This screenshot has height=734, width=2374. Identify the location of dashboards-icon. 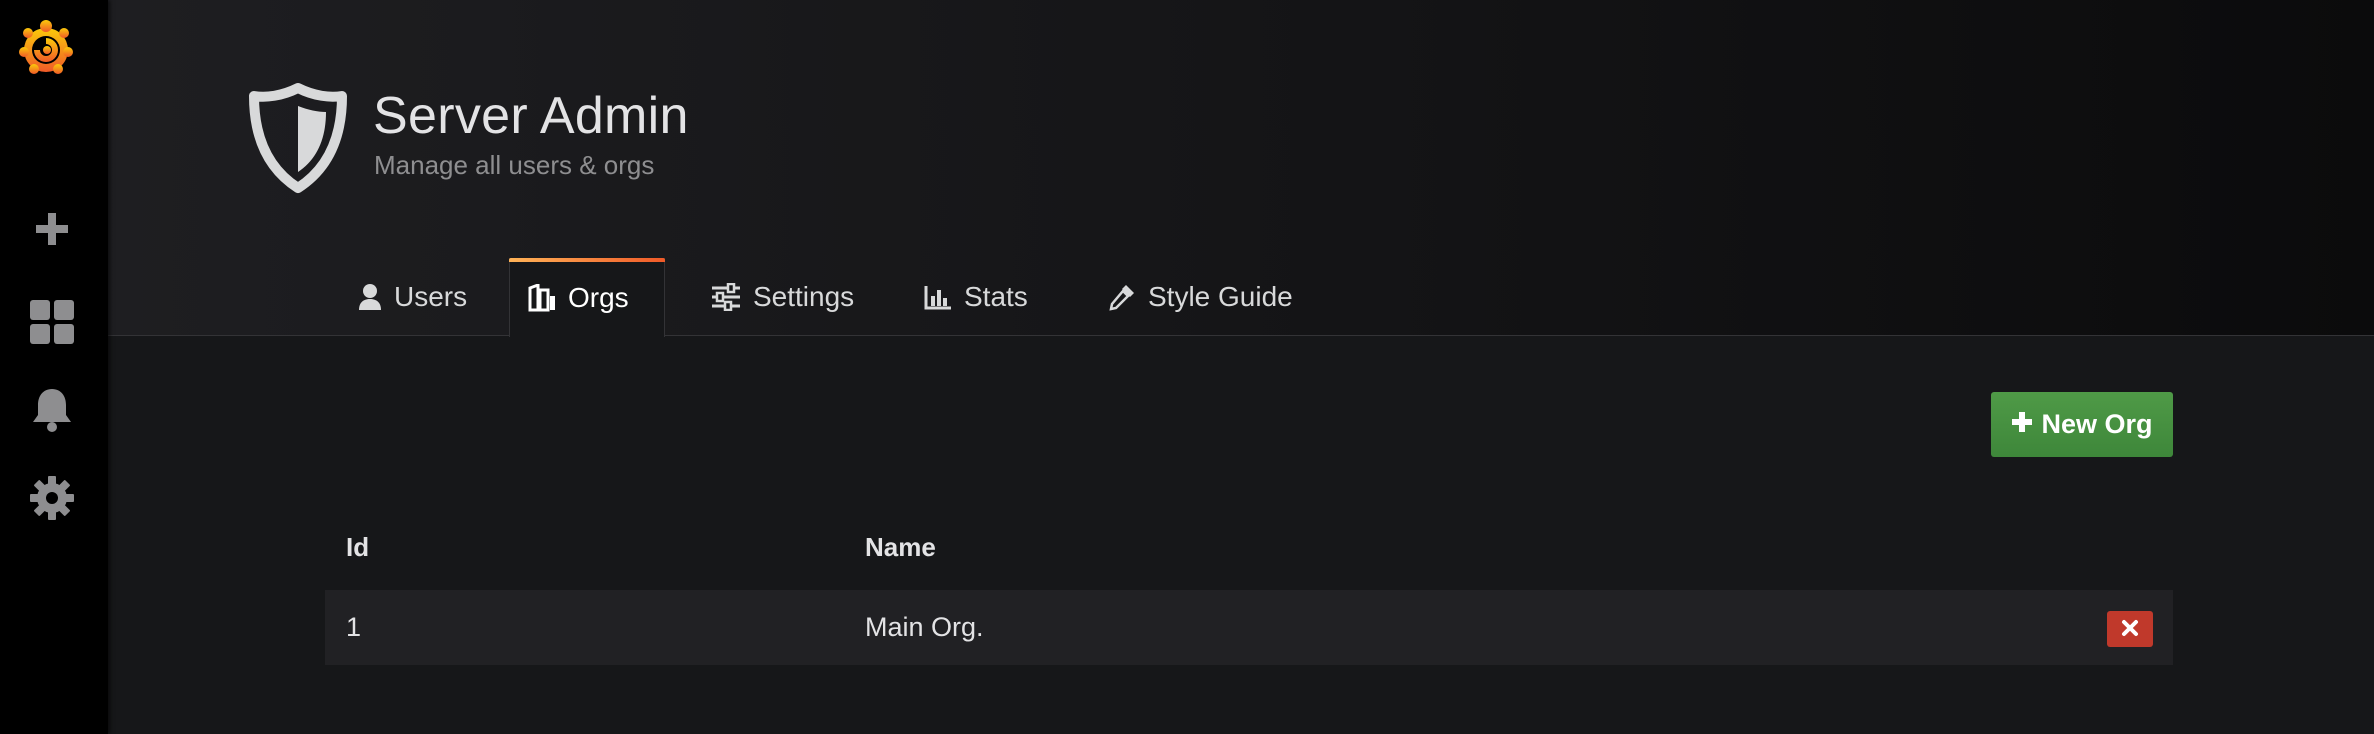
(52, 324).